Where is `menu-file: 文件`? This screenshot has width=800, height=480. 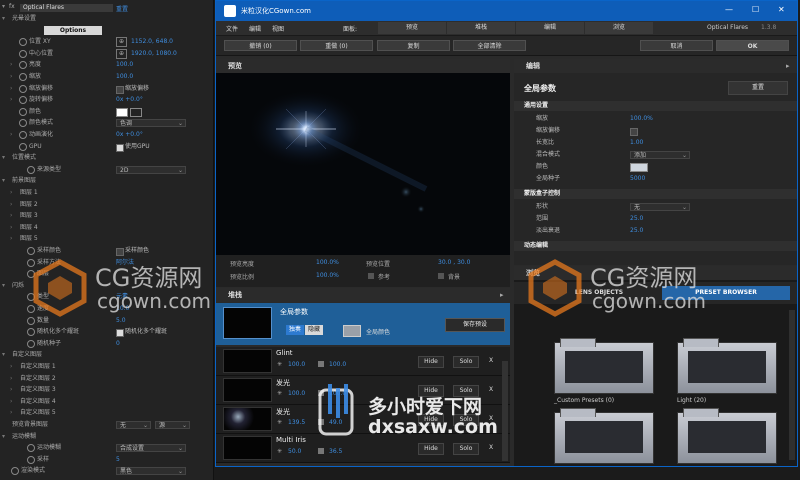 menu-file: 文件 is located at coordinates (232, 28).